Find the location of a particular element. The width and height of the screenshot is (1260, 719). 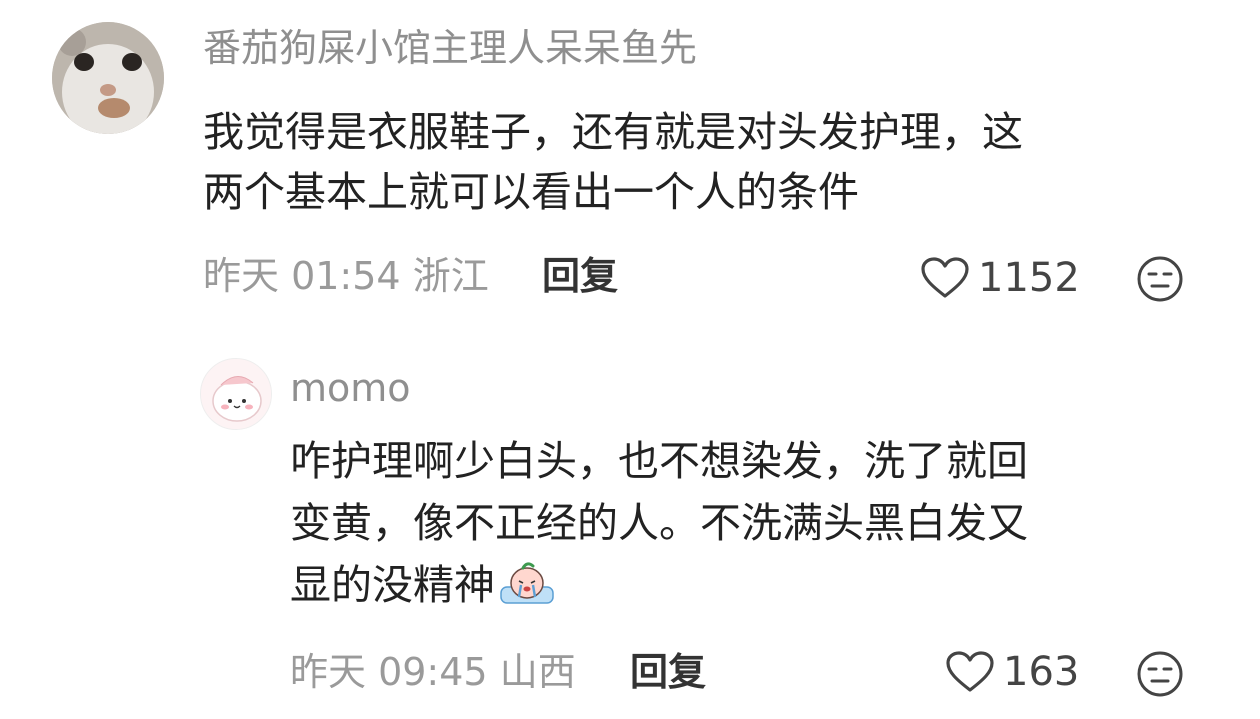

like-button: 1152 is located at coordinates (1000, 278).